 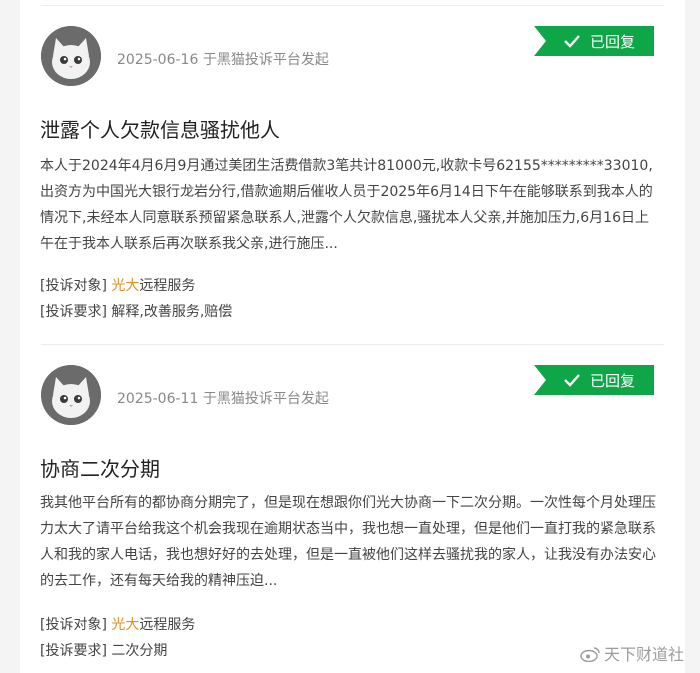 I want to click on weibo-icon, so click(x=590, y=654).